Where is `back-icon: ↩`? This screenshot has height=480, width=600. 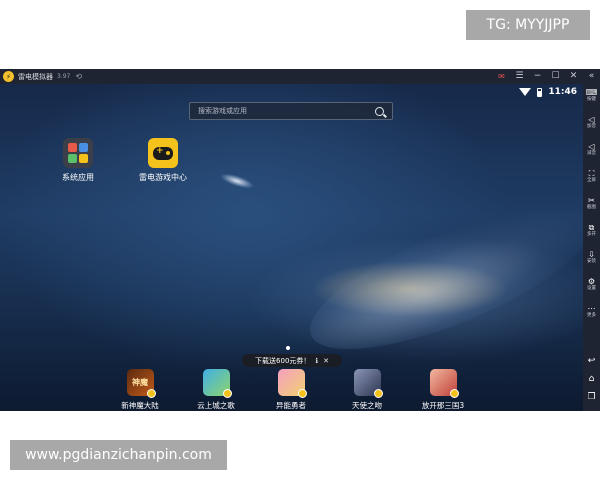
back-icon: ↩ is located at coordinates (591, 361).